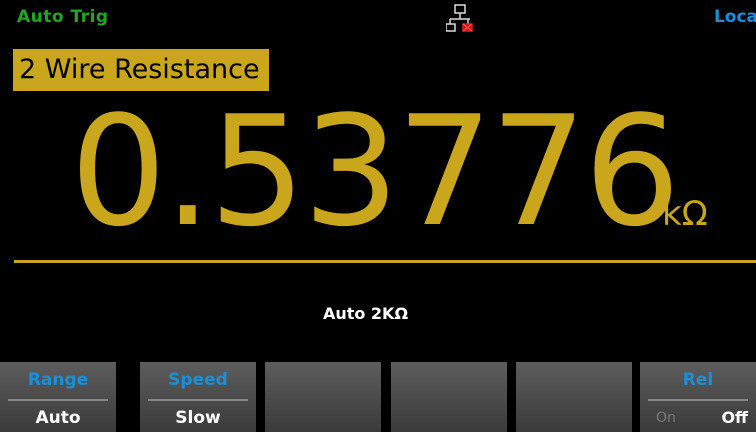  Describe the element at coordinates (58, 380) in the screenshot. I see `softkey-title: Range` at that location.